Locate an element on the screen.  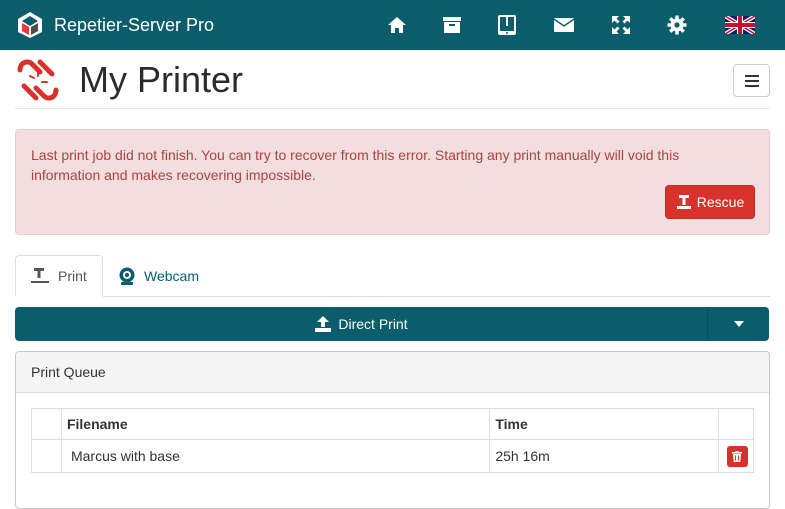
direct-print-button: Direct Print is located at coordinates (361, 324).